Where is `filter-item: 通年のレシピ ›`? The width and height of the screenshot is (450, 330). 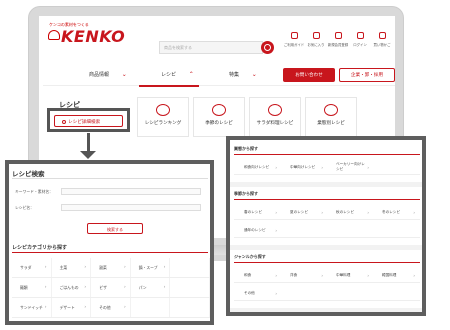 filter-item: 通年のレシピ › is located at coordinates (257, 230).